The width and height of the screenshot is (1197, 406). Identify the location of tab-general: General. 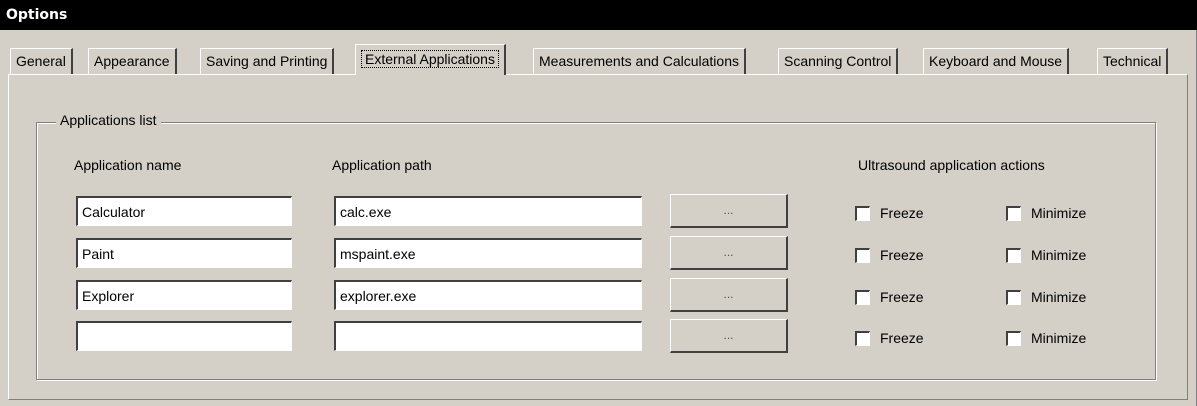
(41, 61).